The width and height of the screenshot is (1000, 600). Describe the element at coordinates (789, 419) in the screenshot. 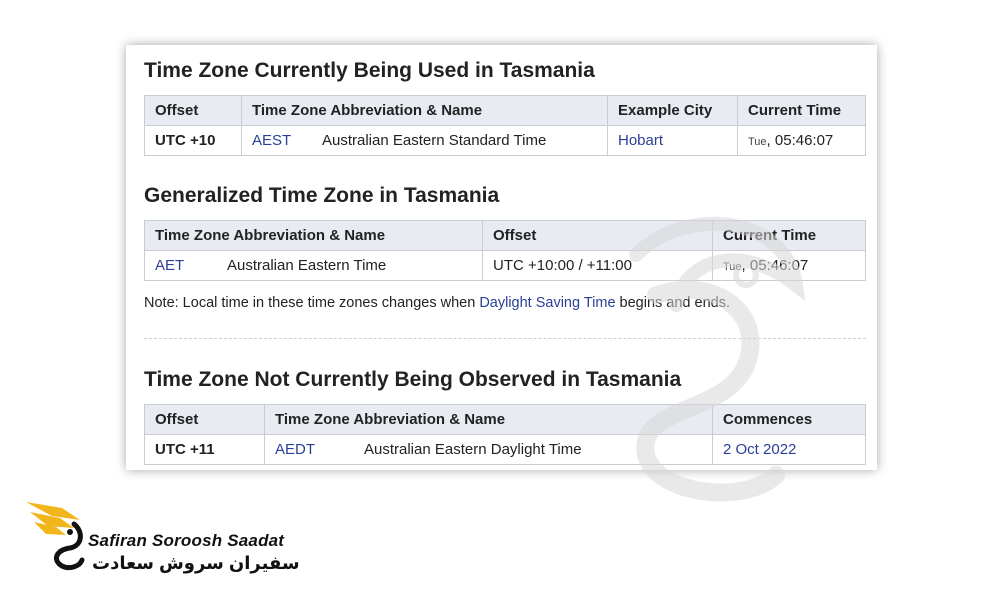

I see `col-commences: Commences` at that location.